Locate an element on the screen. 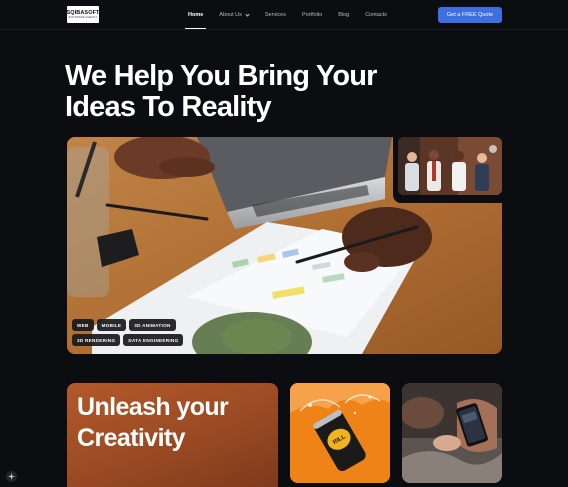 This screenshot has height=487, width=568. nav-item-about-us: About Us is located at coordinates (234, 15).